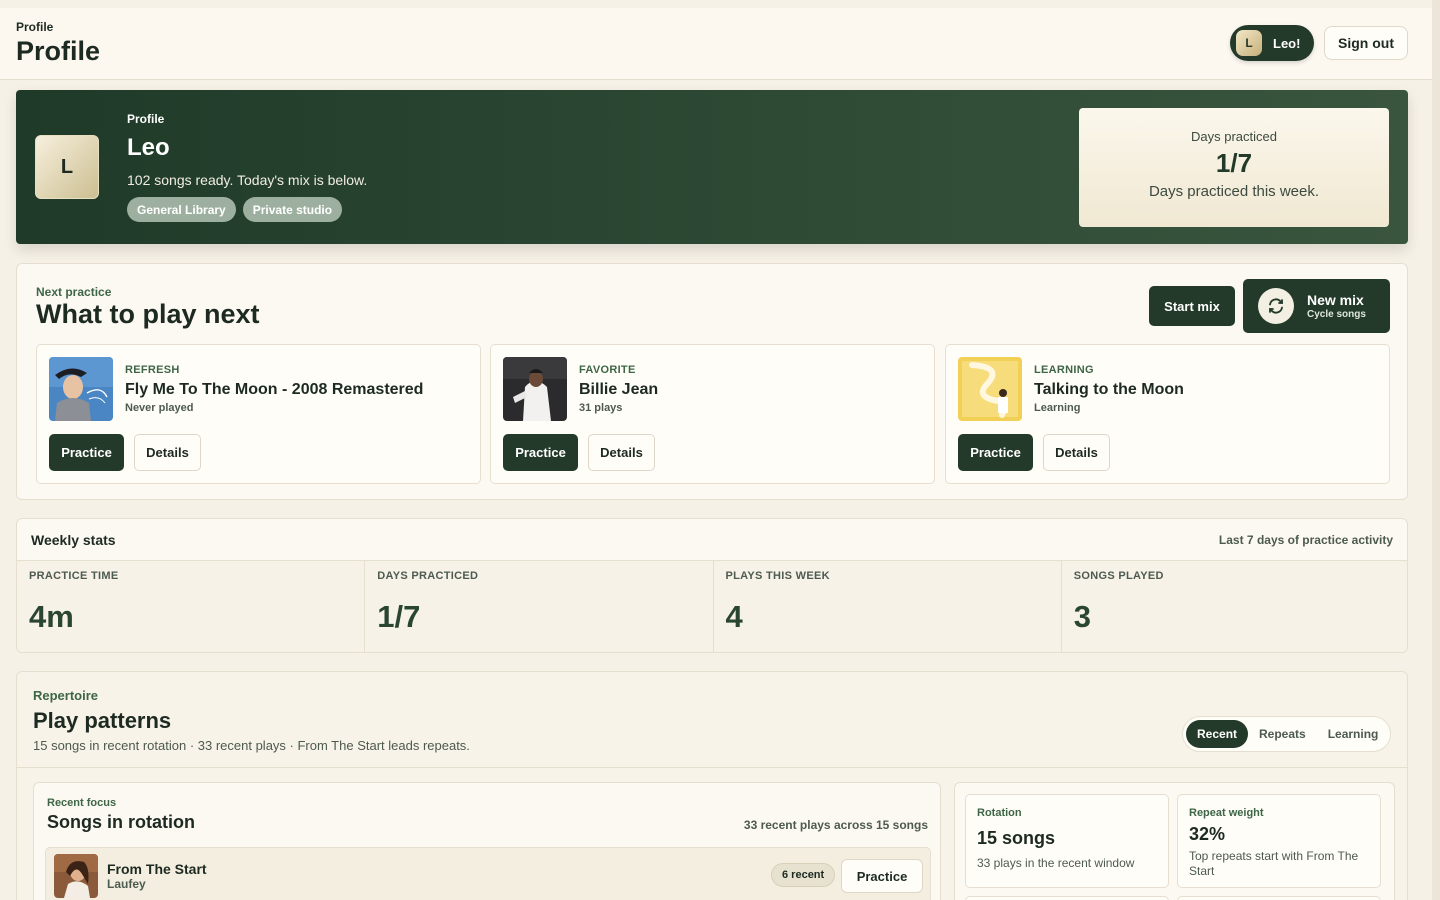 The height and width of the screenshot is (900, 1440). I want to click on page-scrollbar, so click(1436, 450).